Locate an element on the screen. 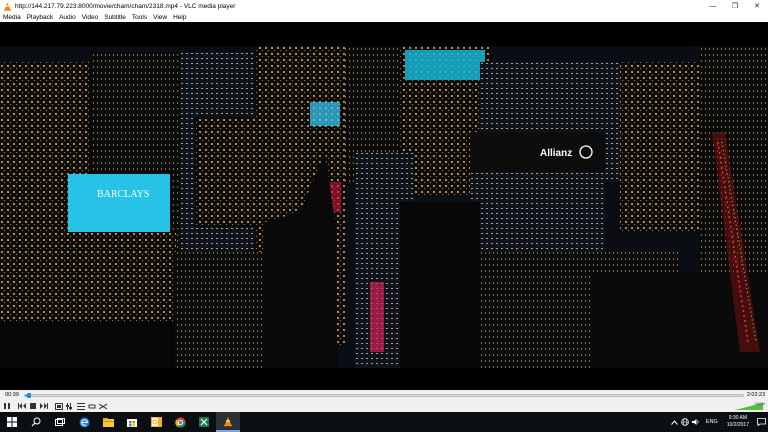 Image resolution: width=768 pixels, height=432 pixels. system-clock: 9:30 AM 10/2/2017 is located at coordinates (738, 422).